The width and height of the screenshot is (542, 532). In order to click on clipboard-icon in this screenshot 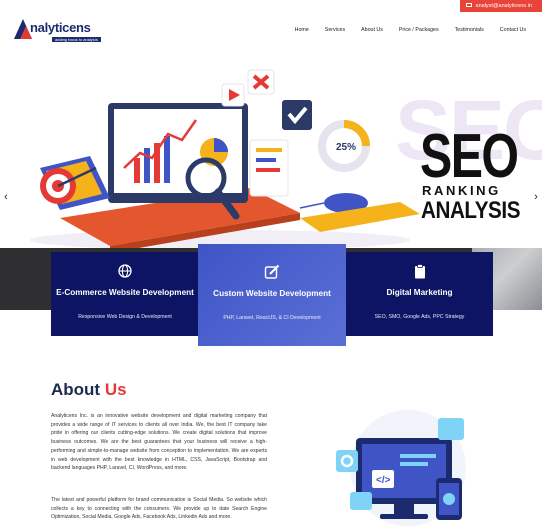, I will do `click(419, 271)`.